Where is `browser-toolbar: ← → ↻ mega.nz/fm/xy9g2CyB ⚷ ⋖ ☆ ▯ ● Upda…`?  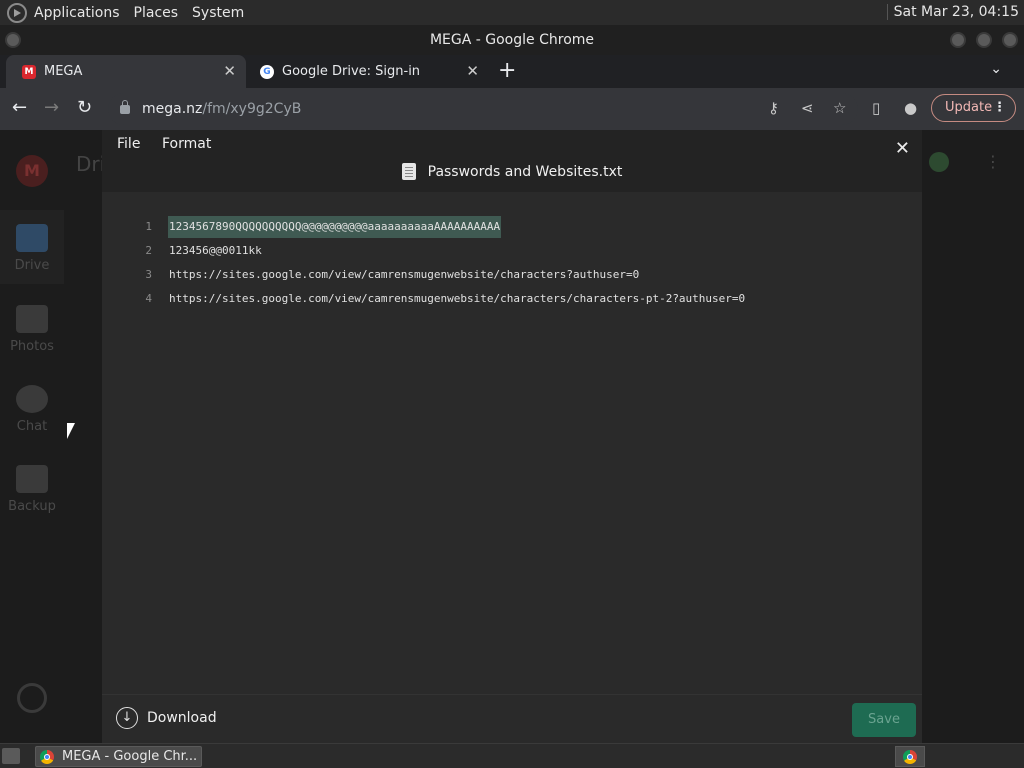 browser-toolbar: ← → ↻ mega.nz/fm/xy9g2CyB ⚷ ⋖ ☆ ▯ ● Upda… is located at coordinates (512, 109).